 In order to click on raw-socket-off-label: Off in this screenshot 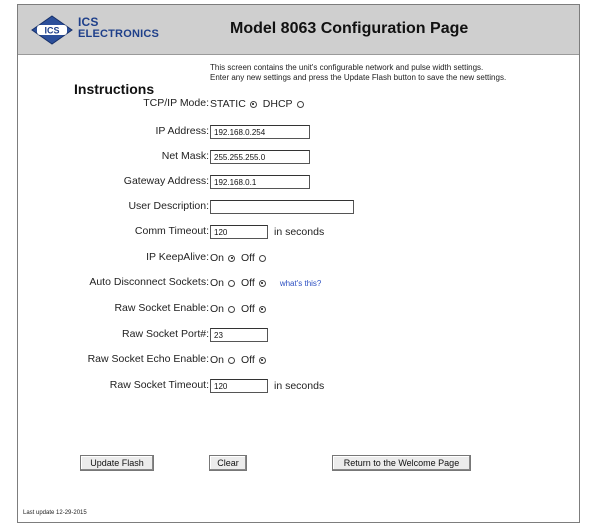, I will do `click(248, 309)`.